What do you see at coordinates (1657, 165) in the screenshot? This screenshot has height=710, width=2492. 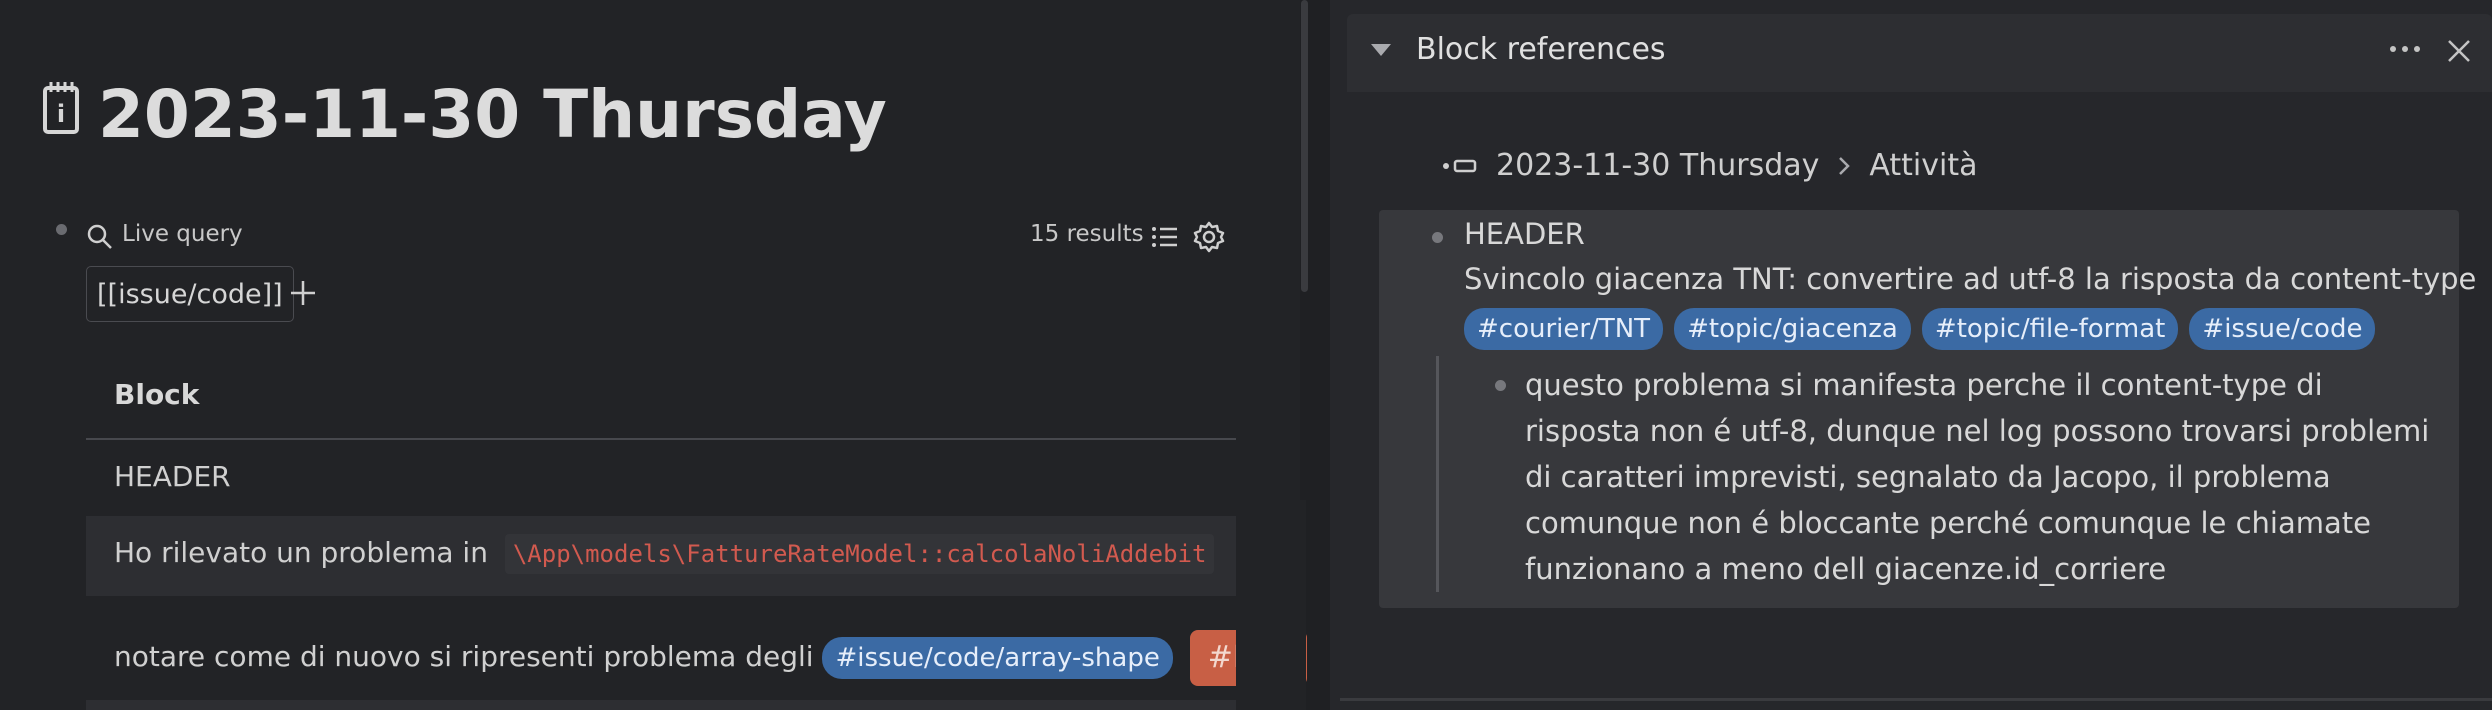 I see `breadcrumb-page: 2023-11-30 Thursday` at bounding box center [1657, 165].